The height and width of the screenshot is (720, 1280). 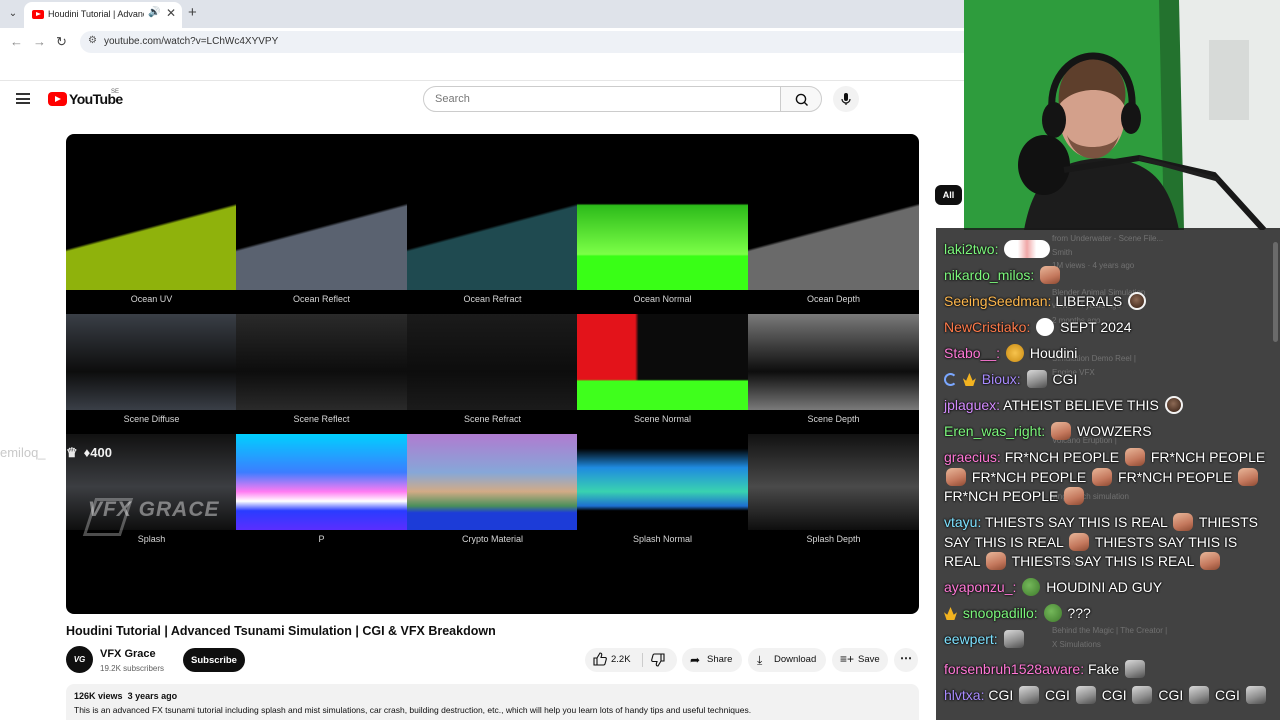 I want to click on chat-username: snoopadillo:, so click(x=1000, y=613).